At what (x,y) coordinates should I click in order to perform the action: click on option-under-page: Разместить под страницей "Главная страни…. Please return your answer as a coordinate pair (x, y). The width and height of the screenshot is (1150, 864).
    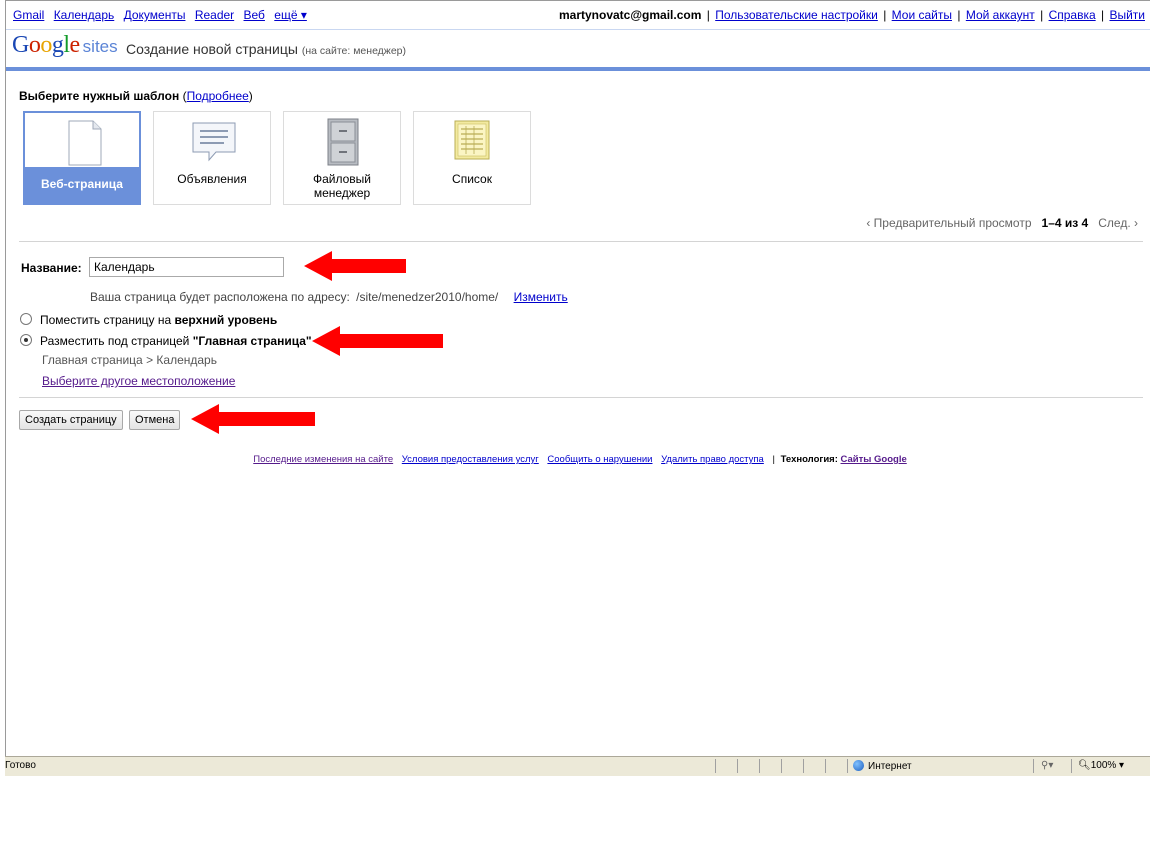
    Looking at the image, I should click on (166, 341).